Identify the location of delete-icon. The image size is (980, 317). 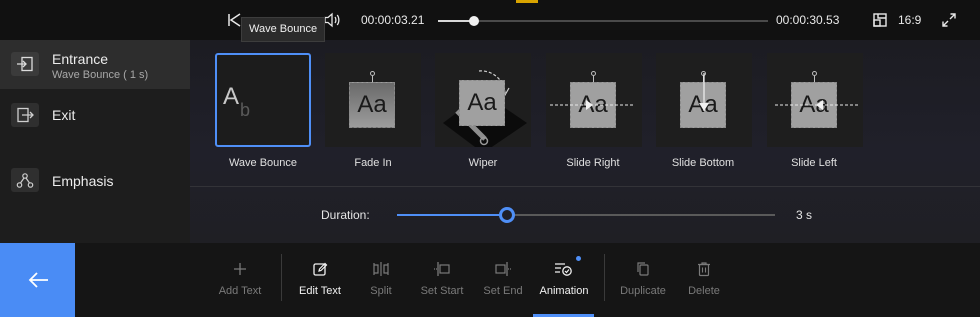
(704, 269).